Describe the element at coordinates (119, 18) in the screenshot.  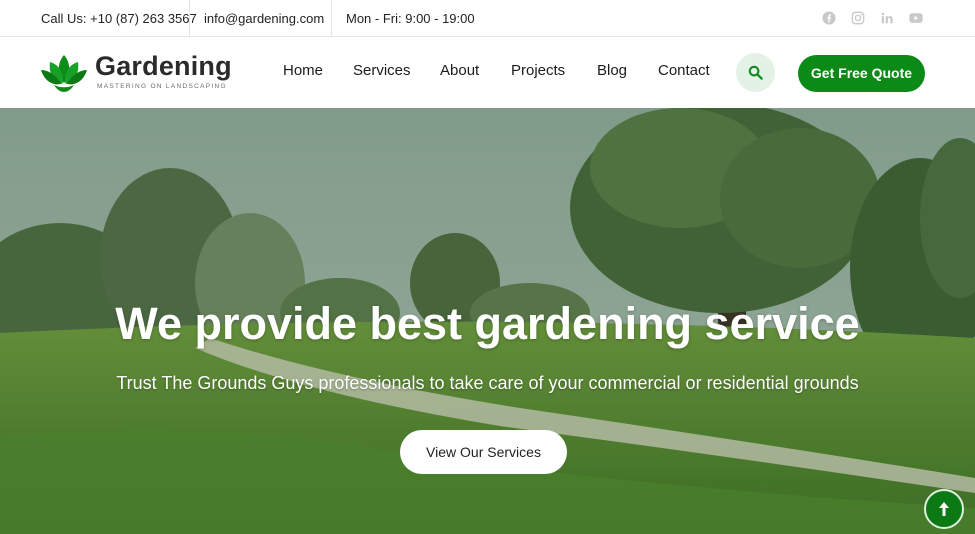
I see `phone-number: Call Us: +10 (87) 263 3567` at that location.